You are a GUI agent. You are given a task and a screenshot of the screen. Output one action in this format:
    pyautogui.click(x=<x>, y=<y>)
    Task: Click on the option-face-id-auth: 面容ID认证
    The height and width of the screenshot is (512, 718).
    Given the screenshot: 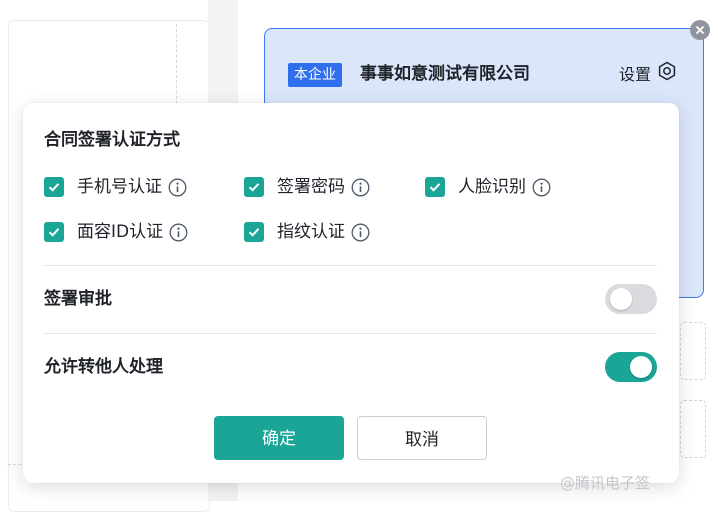 What is the action you would take?
    pyautogui.click(x=116, y=232)
    